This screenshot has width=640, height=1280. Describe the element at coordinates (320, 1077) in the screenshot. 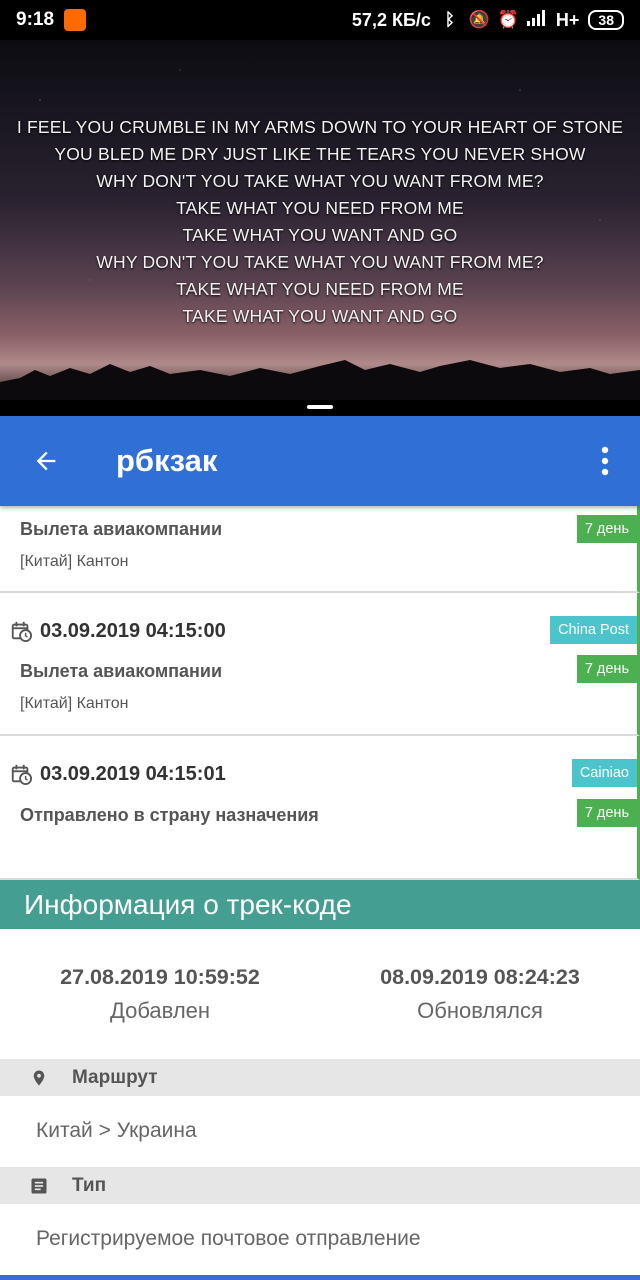

I see `route-section-header: Маршрут` at that location.